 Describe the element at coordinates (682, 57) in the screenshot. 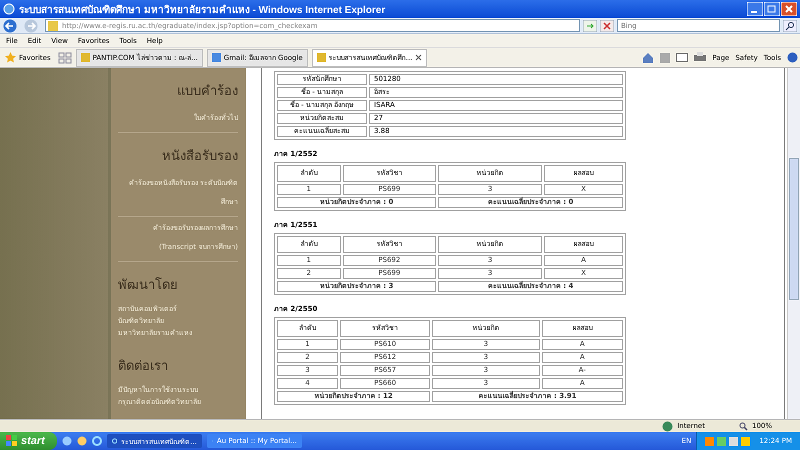

I see `mail-icon` at that location.